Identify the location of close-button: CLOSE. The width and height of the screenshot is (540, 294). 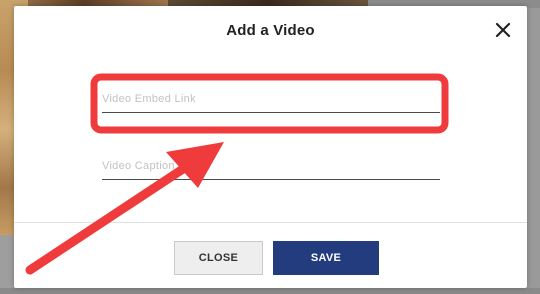
(218, 258).